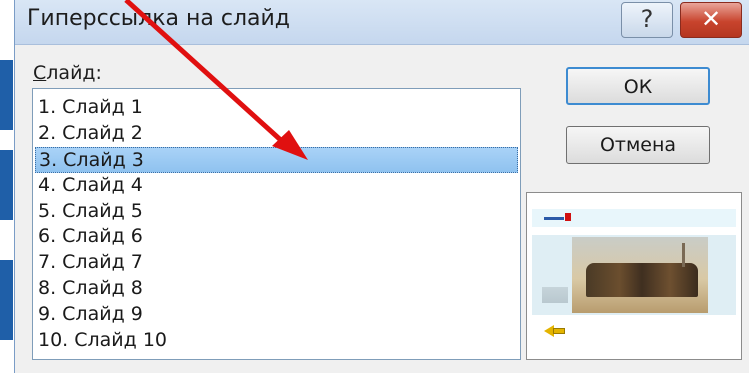 The image size is (749, 373). What do you see at coordinates (638, 145) in the screenshot?
I see `cancel-button: Отмена` at bounding box center [638, 145].